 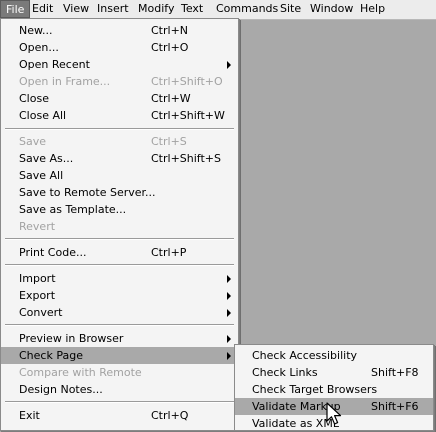 I want to click on menu-item-shortcut: Ctrl+W, so click(x=171, y=98).